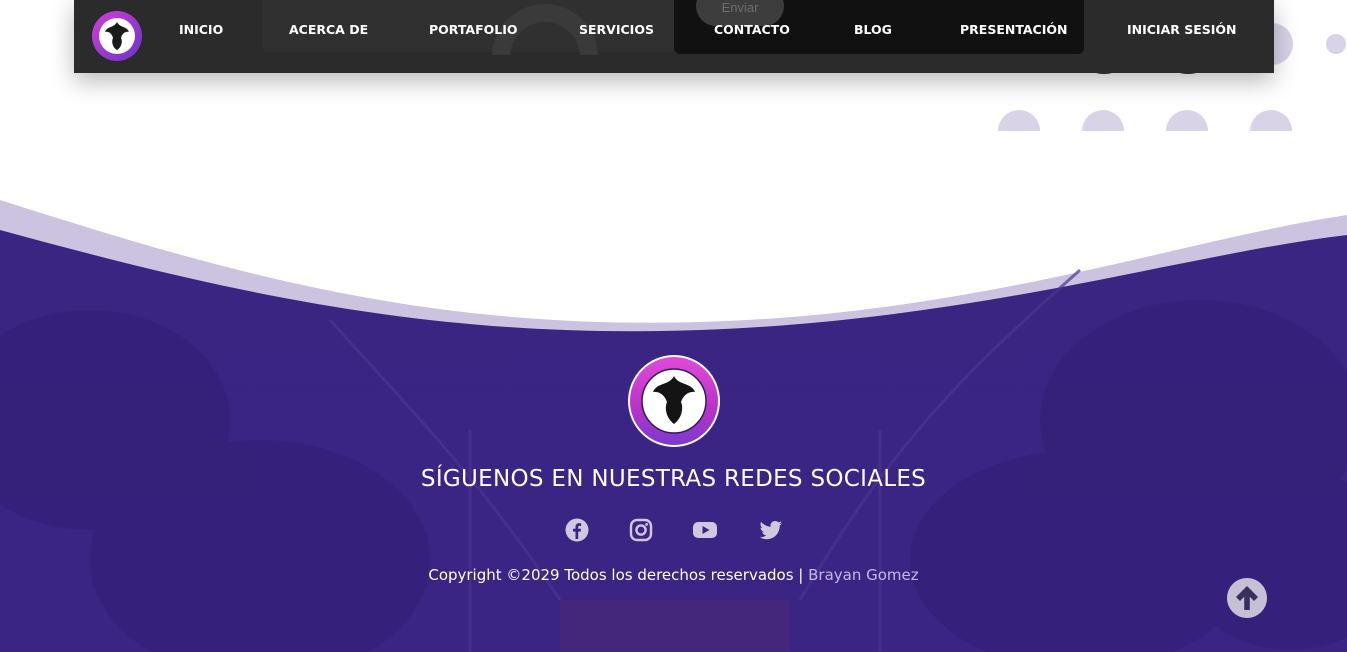  I want to click on twitter-icon, so click(771, 530).